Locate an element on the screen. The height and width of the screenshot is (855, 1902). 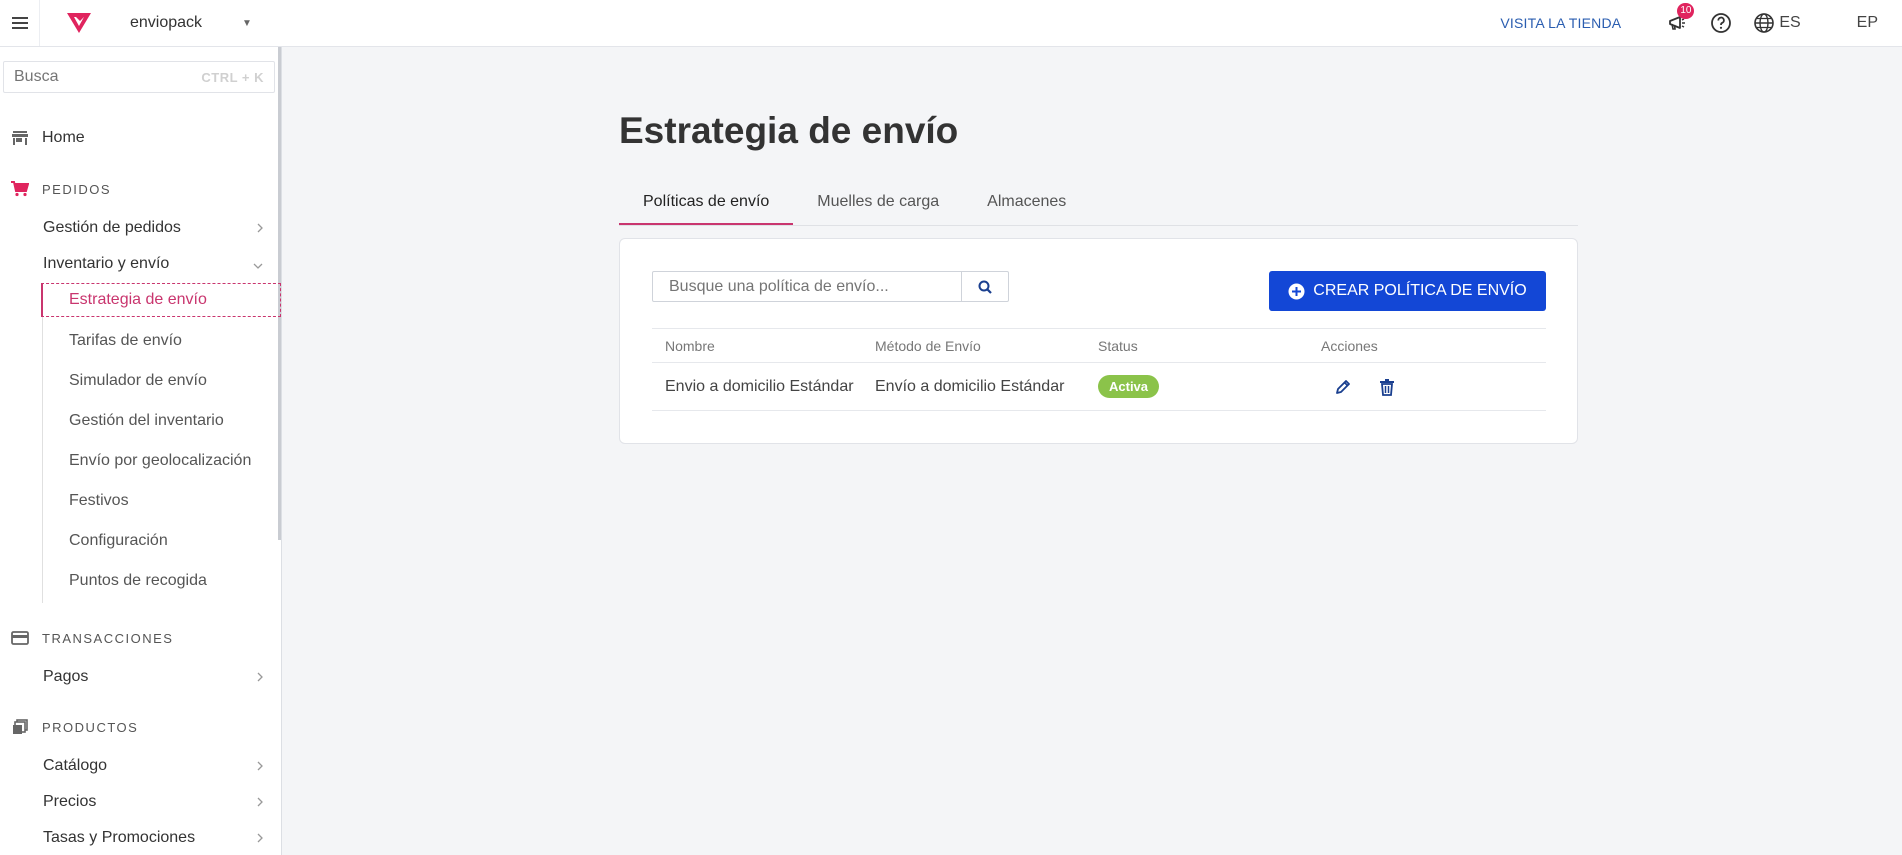
store-dropdown-caret-icon: ▼ is located at coordinates (247, 23).